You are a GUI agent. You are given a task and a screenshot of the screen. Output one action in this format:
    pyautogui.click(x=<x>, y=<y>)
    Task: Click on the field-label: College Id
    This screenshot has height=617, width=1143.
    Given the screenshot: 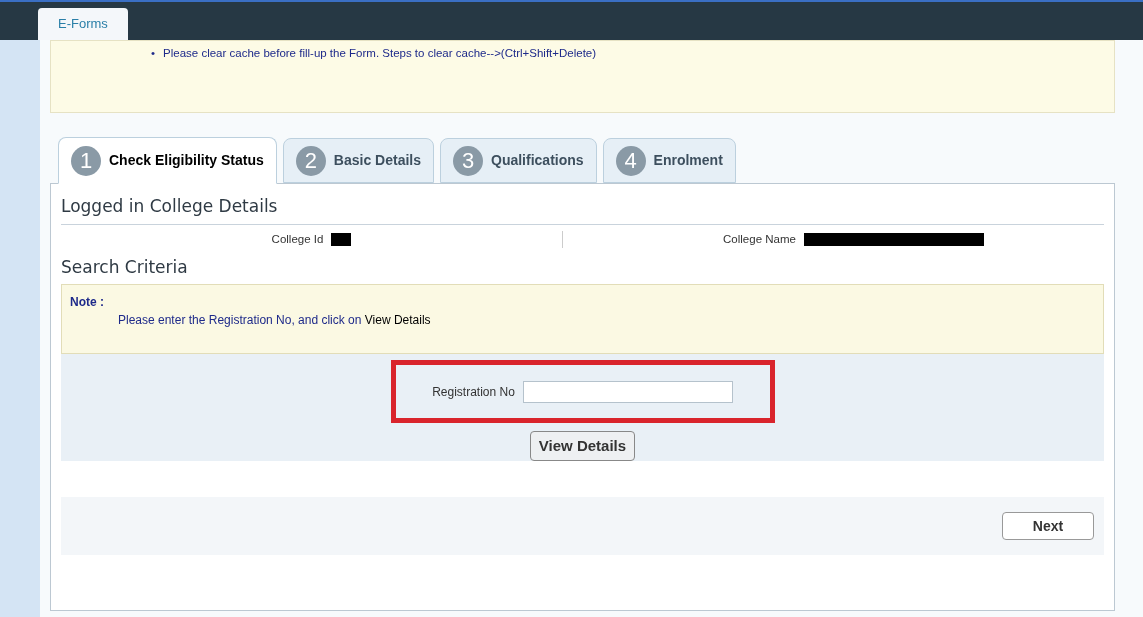 What is the action you would take?
    pyautogui.click(x=297, y=239)
    